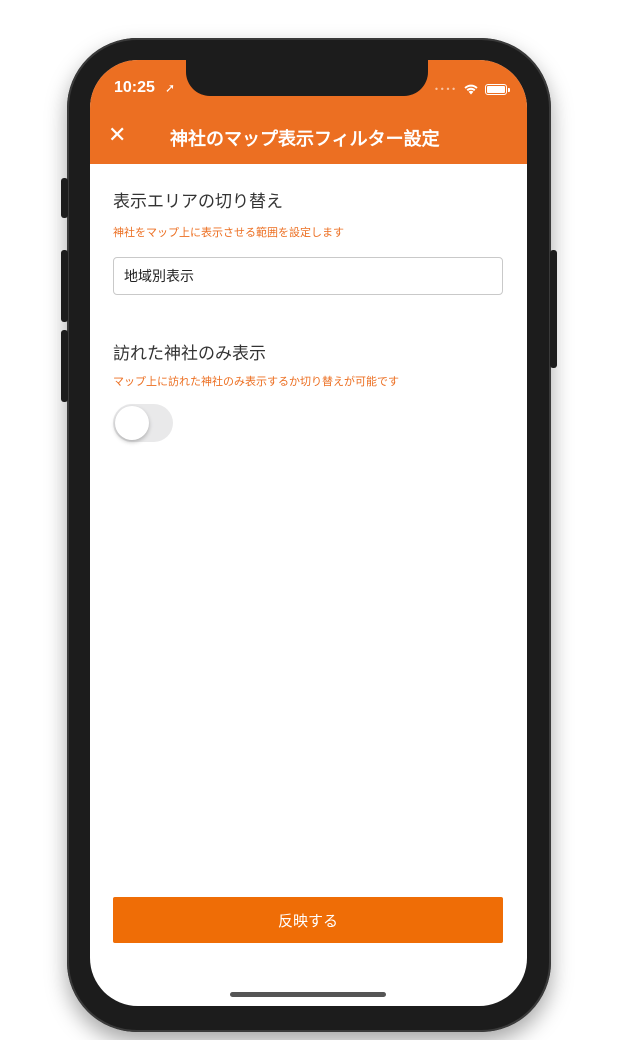  Describe the element at coordinates (308, 112) in the screenshot. I see `app-header: 10:25 ➚ •••• ✕ 神社のマップ表示フィルター設定` at that location.